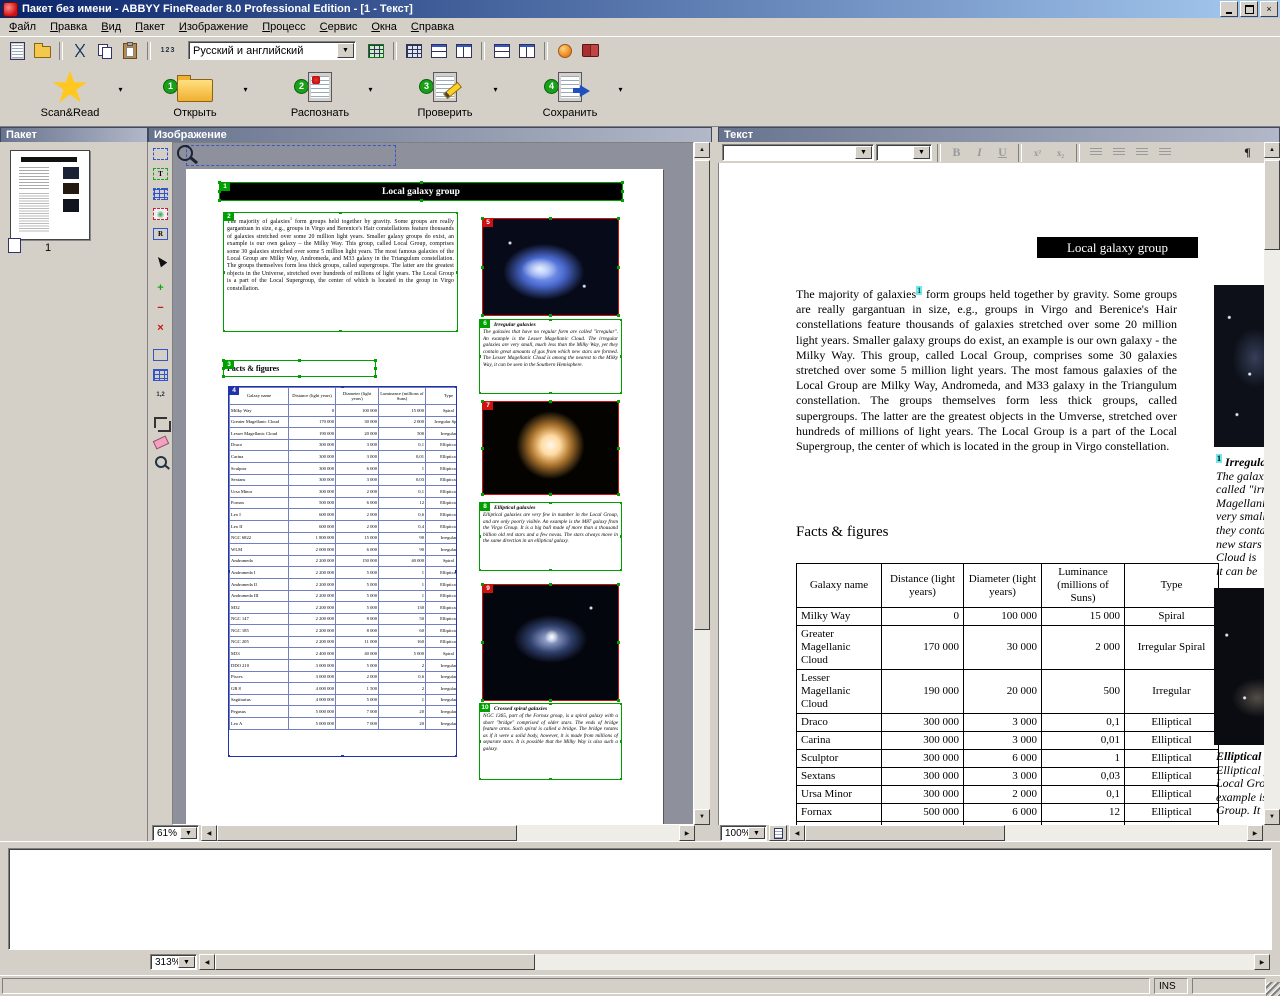 Image resolution: width=1280 pixels, height=996 pixels. What do you see at coordinates (161, 328) in the screenshot?
I see `delete-zone-tool: ×` at bounding box center [161, 328].